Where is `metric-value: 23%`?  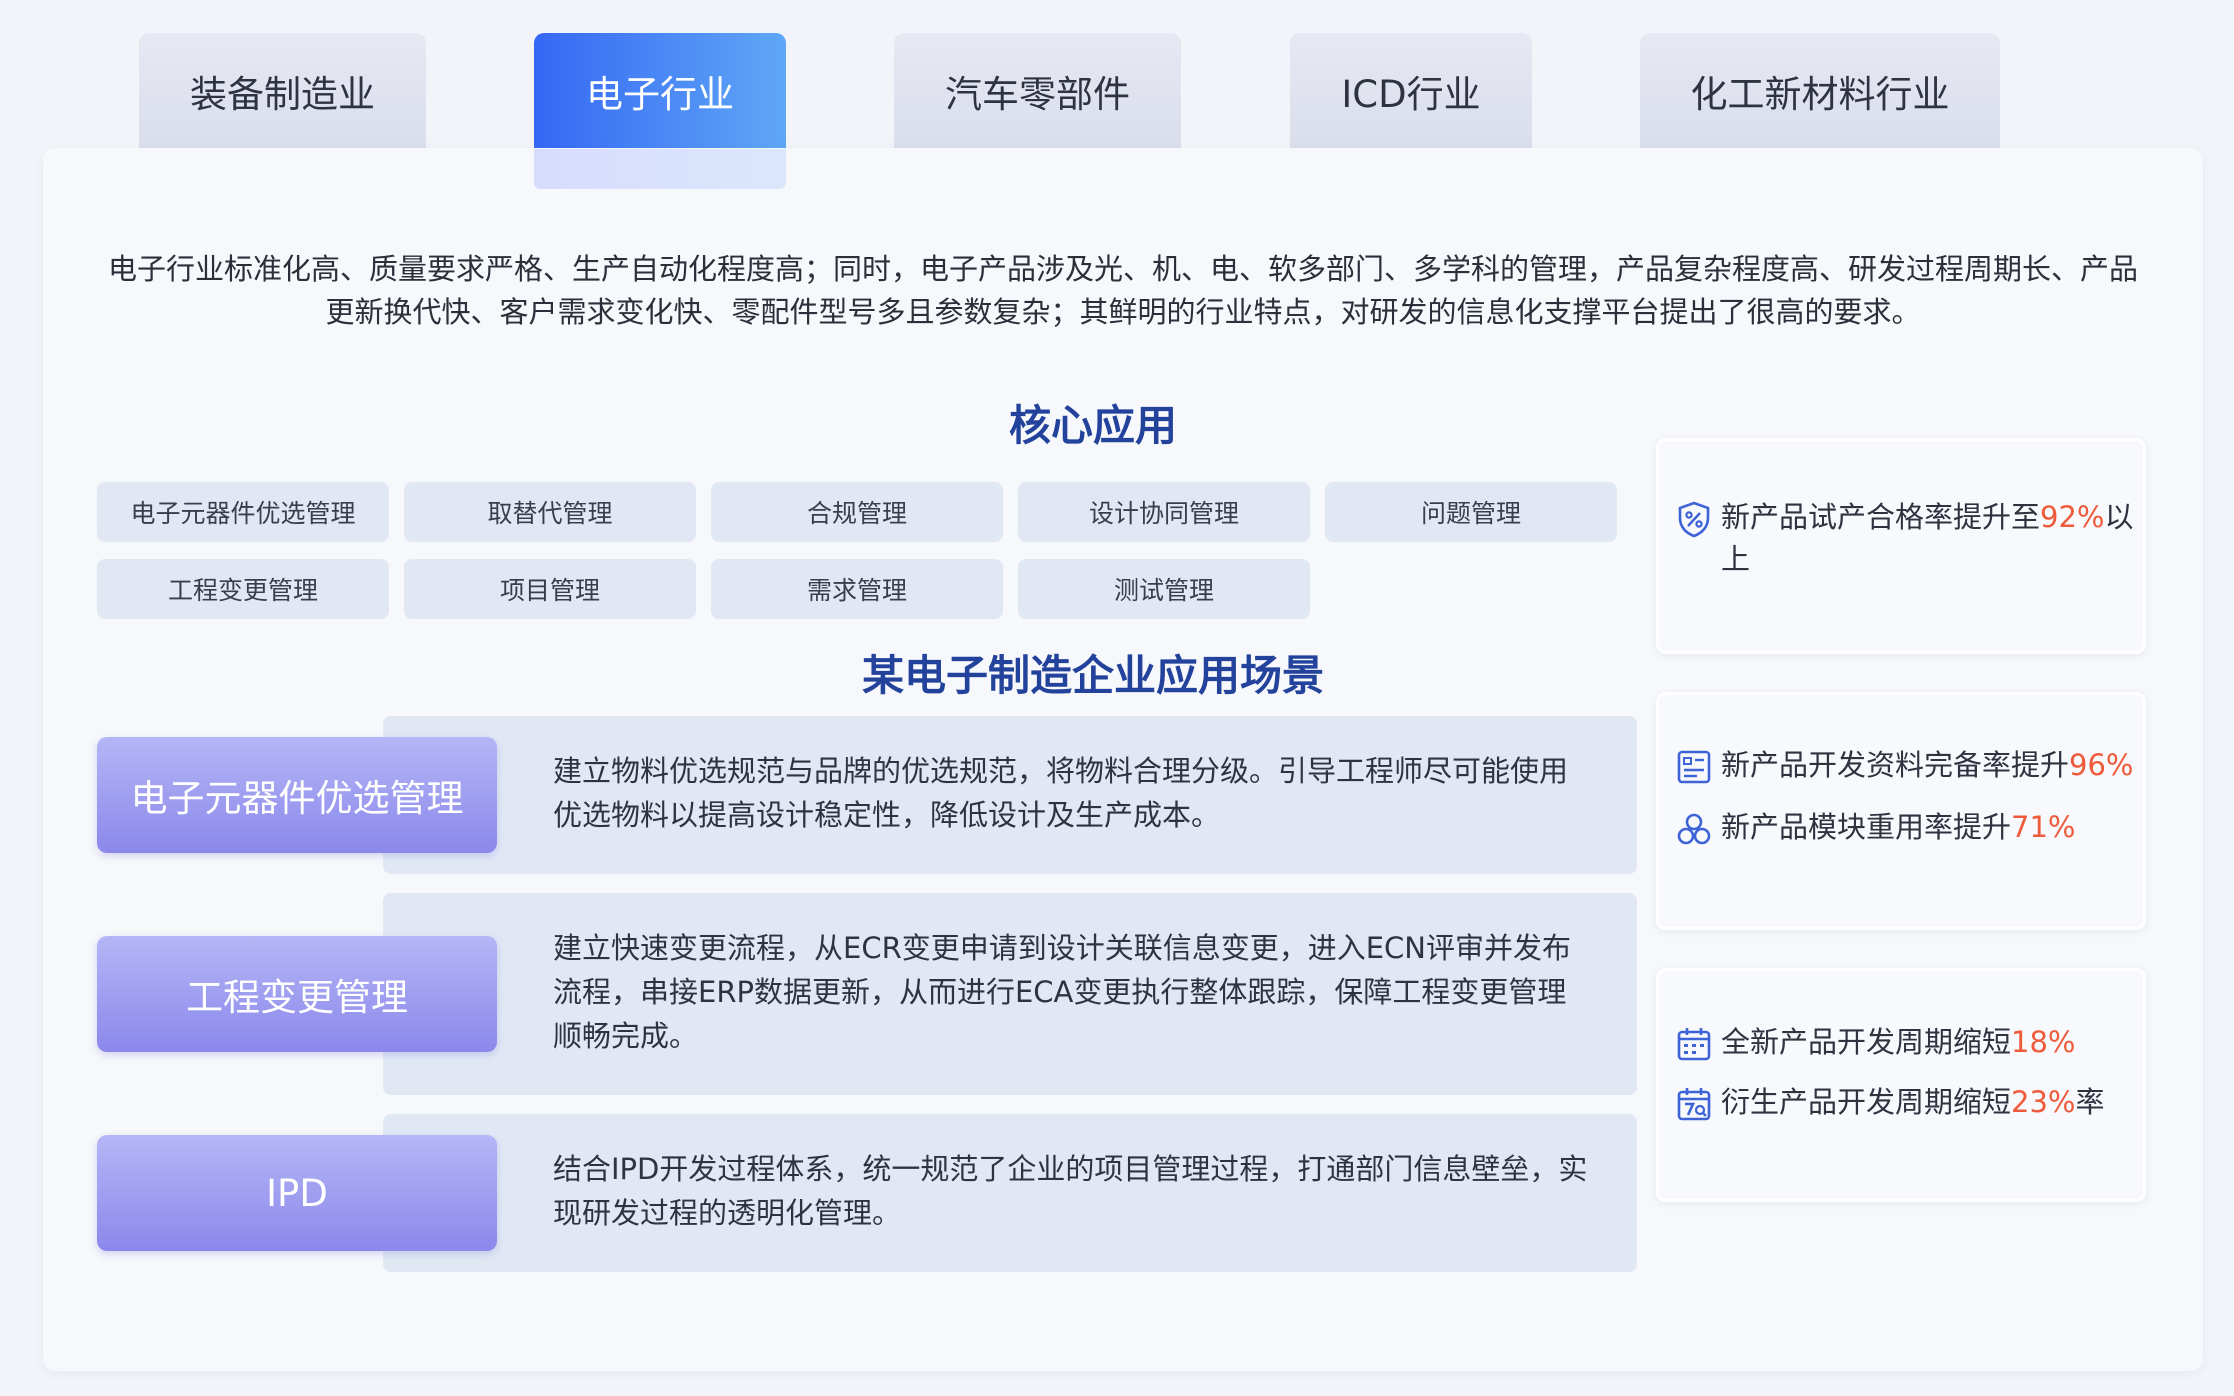 metric-value: 23% is located at coordinates (2043, 1102).